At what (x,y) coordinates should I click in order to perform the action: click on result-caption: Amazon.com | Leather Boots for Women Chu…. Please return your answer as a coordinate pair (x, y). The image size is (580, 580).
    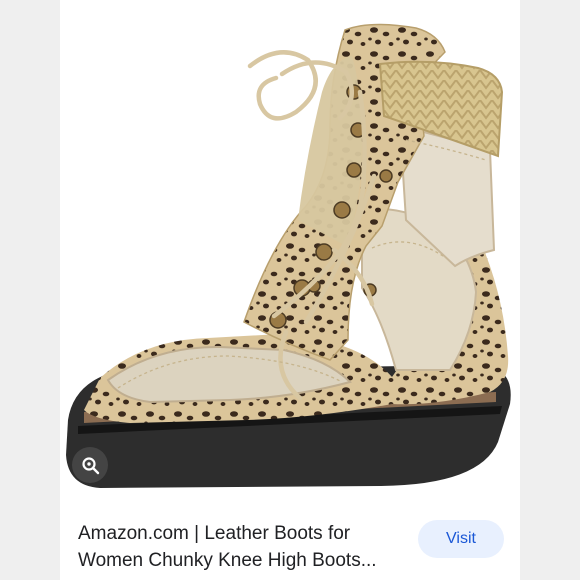
    Looking at the image, I should click on (243, 547).